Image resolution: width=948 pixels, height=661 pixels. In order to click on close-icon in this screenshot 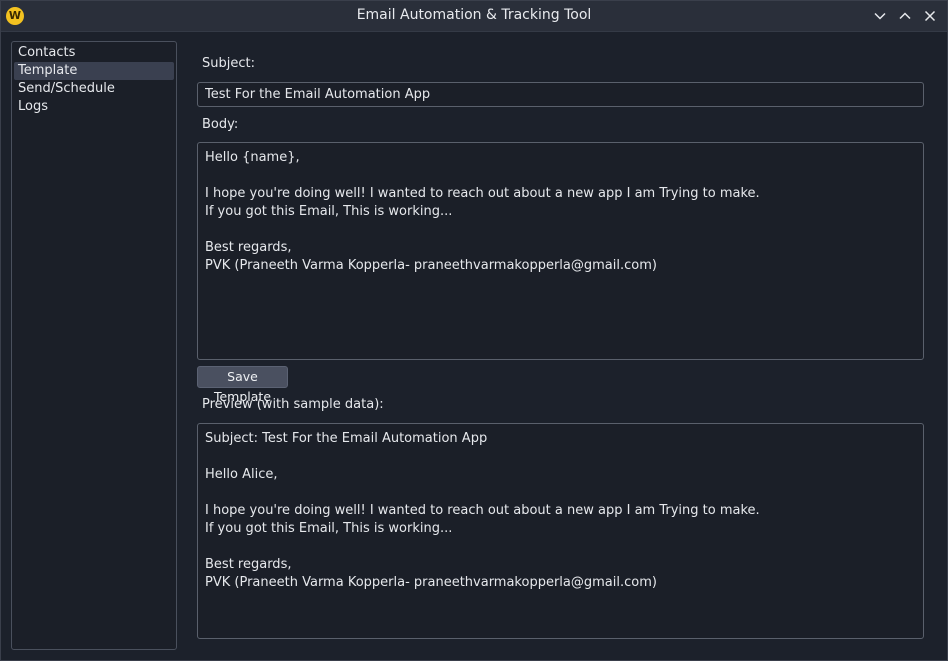, I will do `click(930, 16)`.